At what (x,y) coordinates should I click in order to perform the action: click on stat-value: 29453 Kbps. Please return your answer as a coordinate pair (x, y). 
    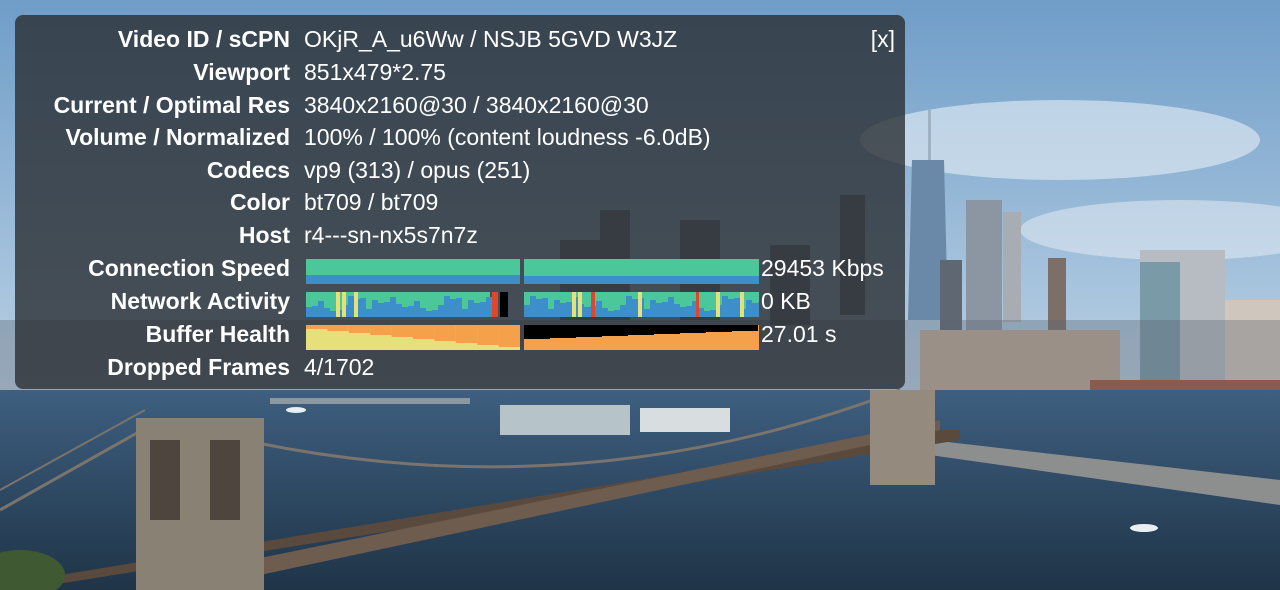
    Looking at the image, I should click on (822, 268).